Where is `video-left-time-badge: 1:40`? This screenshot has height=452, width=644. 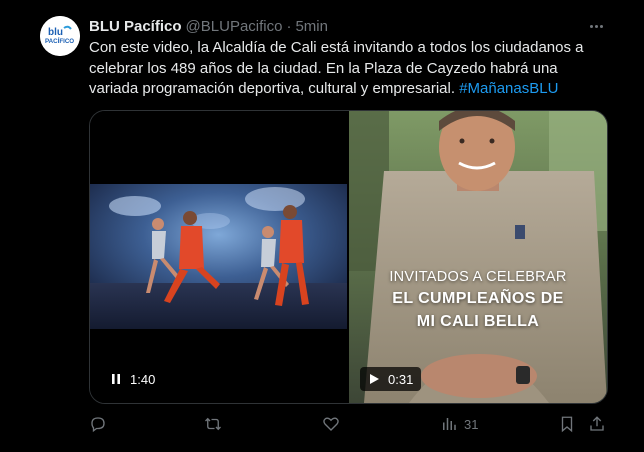 video-left-time-badge: 1:40 is located at coordinates (133, 379).